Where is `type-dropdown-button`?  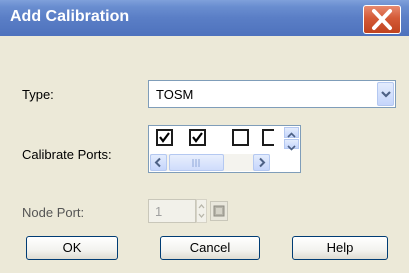 type-dropdown-button is located at coordinates (385, 94).